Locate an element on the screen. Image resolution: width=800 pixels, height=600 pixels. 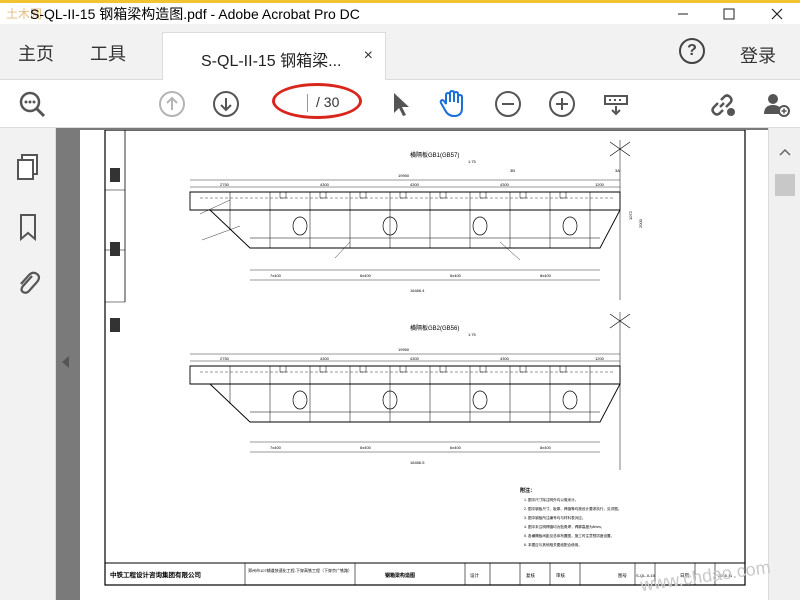
link-icon is located at coordinates (723, 105).